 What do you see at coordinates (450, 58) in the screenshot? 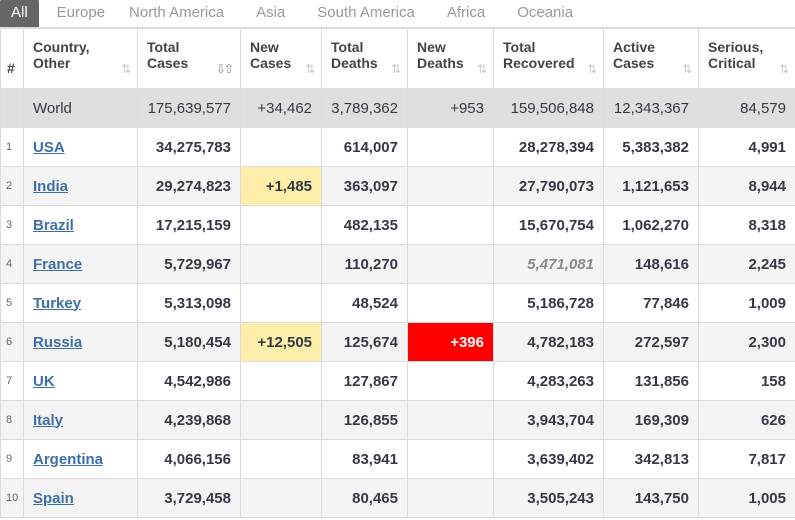
I see `header-new-deaths: New Deaths ⇅` at bounding box center [450, 58].